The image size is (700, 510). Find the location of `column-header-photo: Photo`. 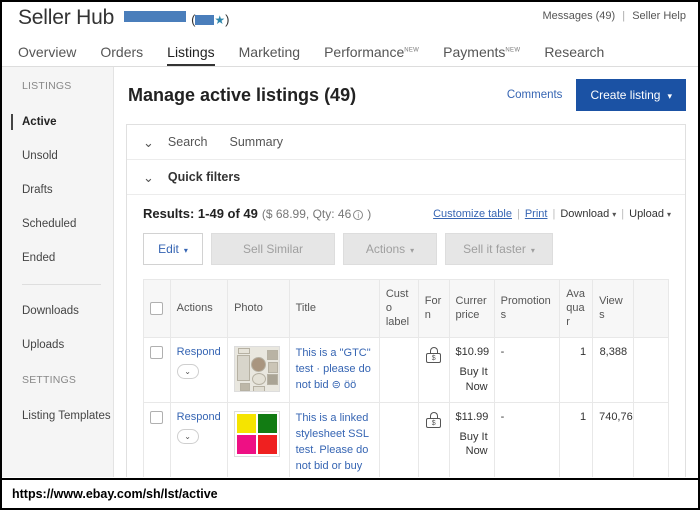

column-header-photo: Photo is located at coordinates (258, 308).